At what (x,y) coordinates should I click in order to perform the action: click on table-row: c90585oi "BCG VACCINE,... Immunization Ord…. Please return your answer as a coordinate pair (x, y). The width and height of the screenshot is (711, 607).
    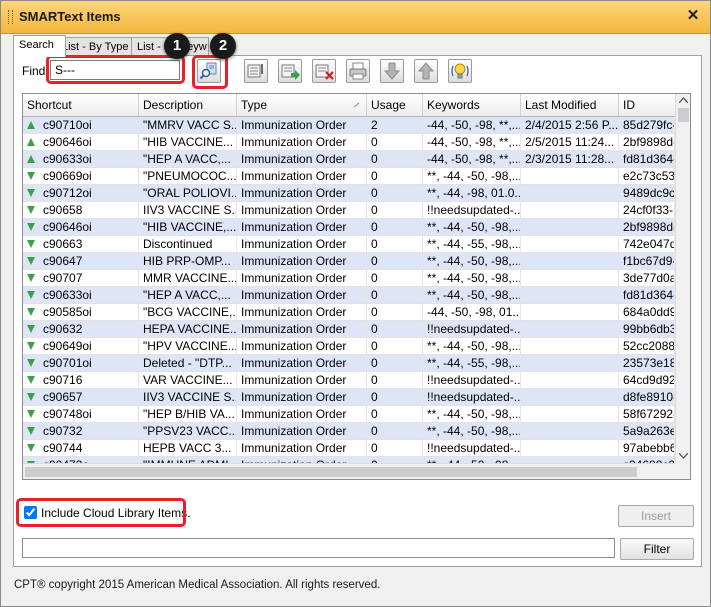
    Looking at the image, I should click on (349, 312).